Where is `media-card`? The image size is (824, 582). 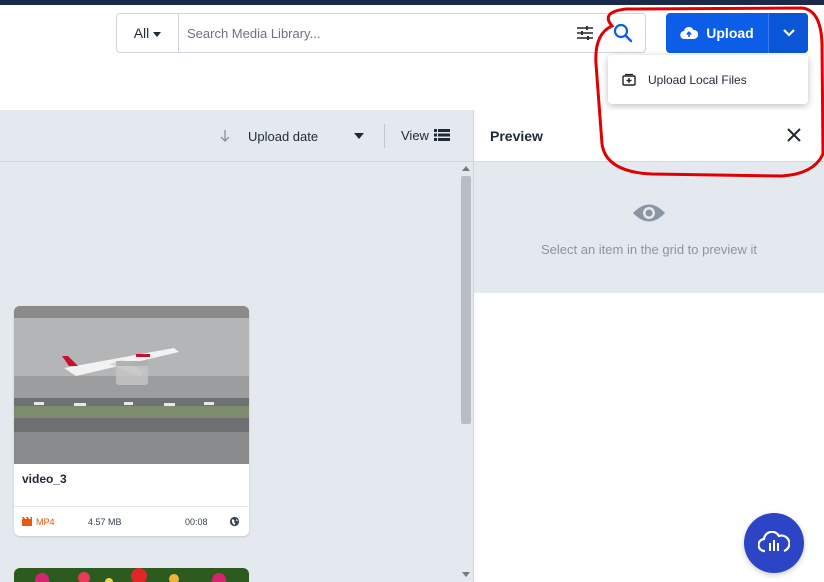 media-card is located at coordinates (131, 575).